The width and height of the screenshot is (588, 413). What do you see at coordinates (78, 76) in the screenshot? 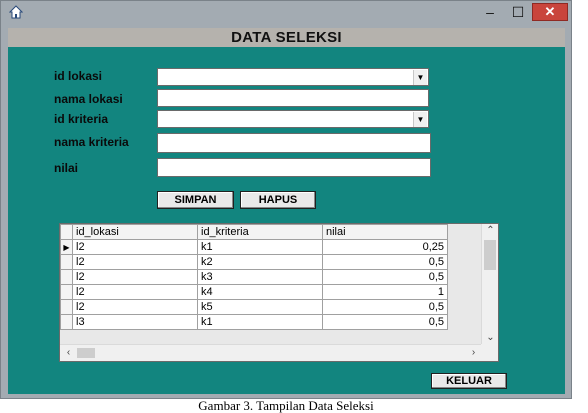
I see `id-lokasi-label: id lokasi` at bounding box center [78, 76].